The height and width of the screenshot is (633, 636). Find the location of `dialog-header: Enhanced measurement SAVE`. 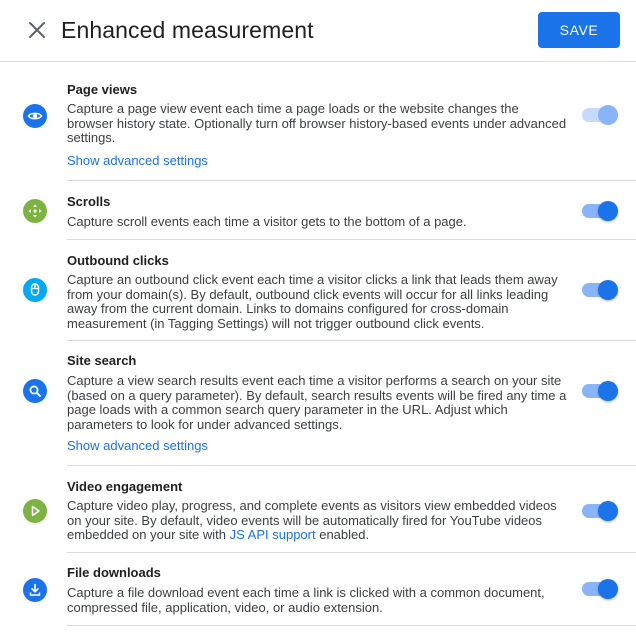

dialog-header: Enhanced measurement SAVE is located at coordinates (318, 31).